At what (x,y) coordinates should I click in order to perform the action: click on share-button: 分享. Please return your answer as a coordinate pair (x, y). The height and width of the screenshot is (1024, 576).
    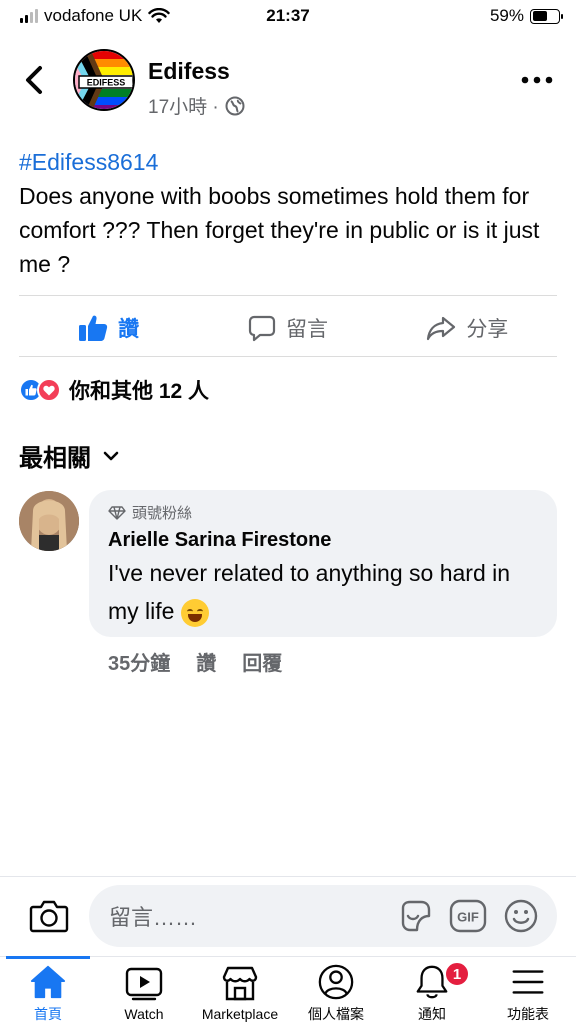
    Looking at the image, I should click on (467, 328).